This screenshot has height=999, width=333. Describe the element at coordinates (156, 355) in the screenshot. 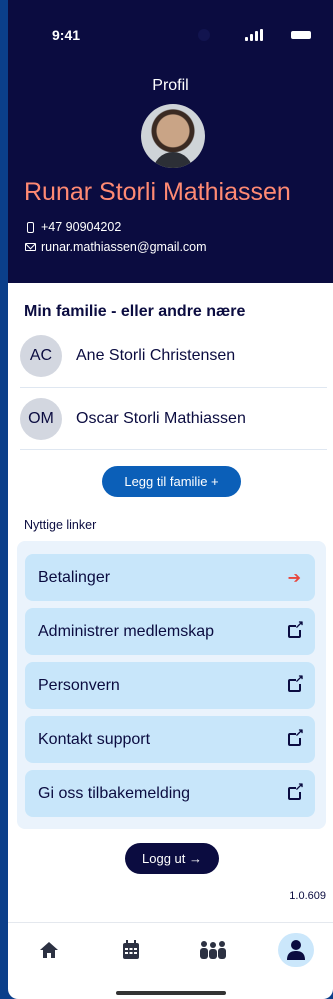

I see `member-name: Ane Storli Christensen` at that location.